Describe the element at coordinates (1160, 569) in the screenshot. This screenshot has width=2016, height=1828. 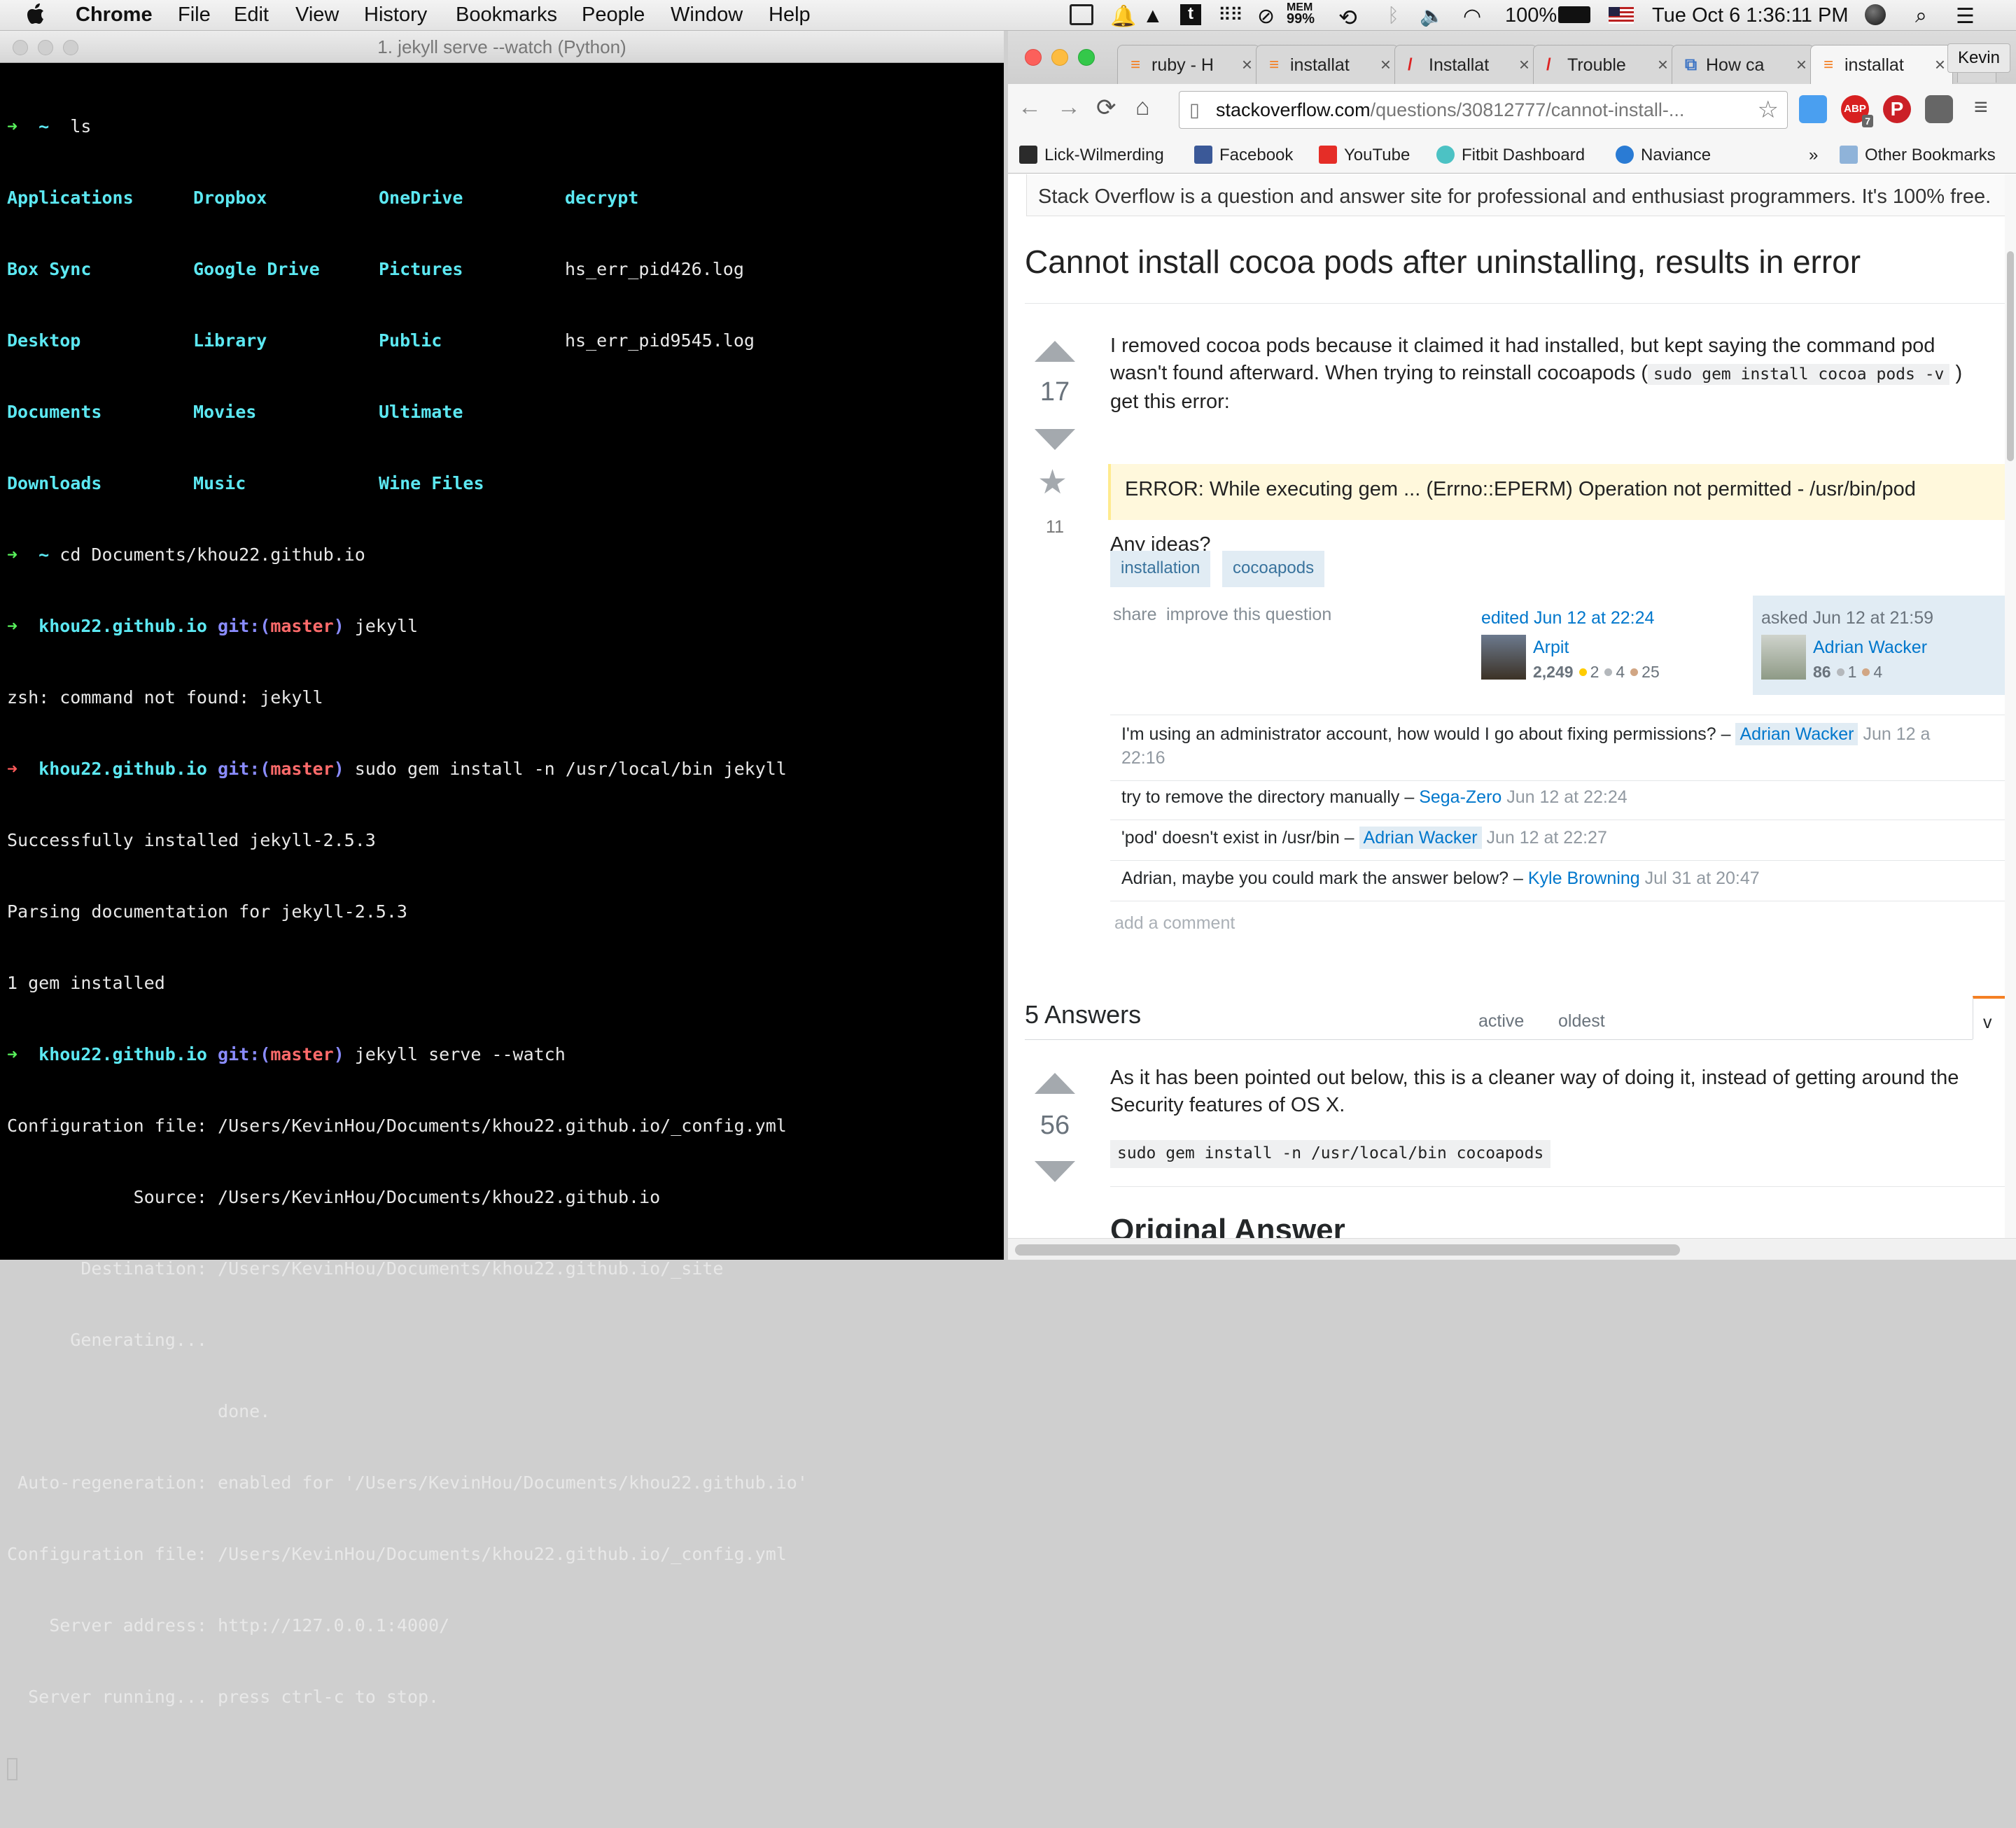
I see `tag-installation: installation` at that location.